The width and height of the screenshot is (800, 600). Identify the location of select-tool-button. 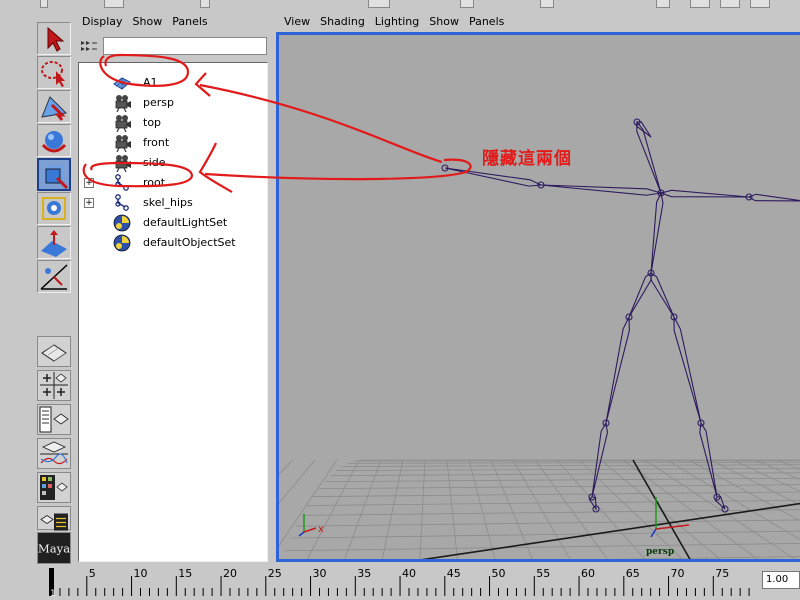
(54, 38).